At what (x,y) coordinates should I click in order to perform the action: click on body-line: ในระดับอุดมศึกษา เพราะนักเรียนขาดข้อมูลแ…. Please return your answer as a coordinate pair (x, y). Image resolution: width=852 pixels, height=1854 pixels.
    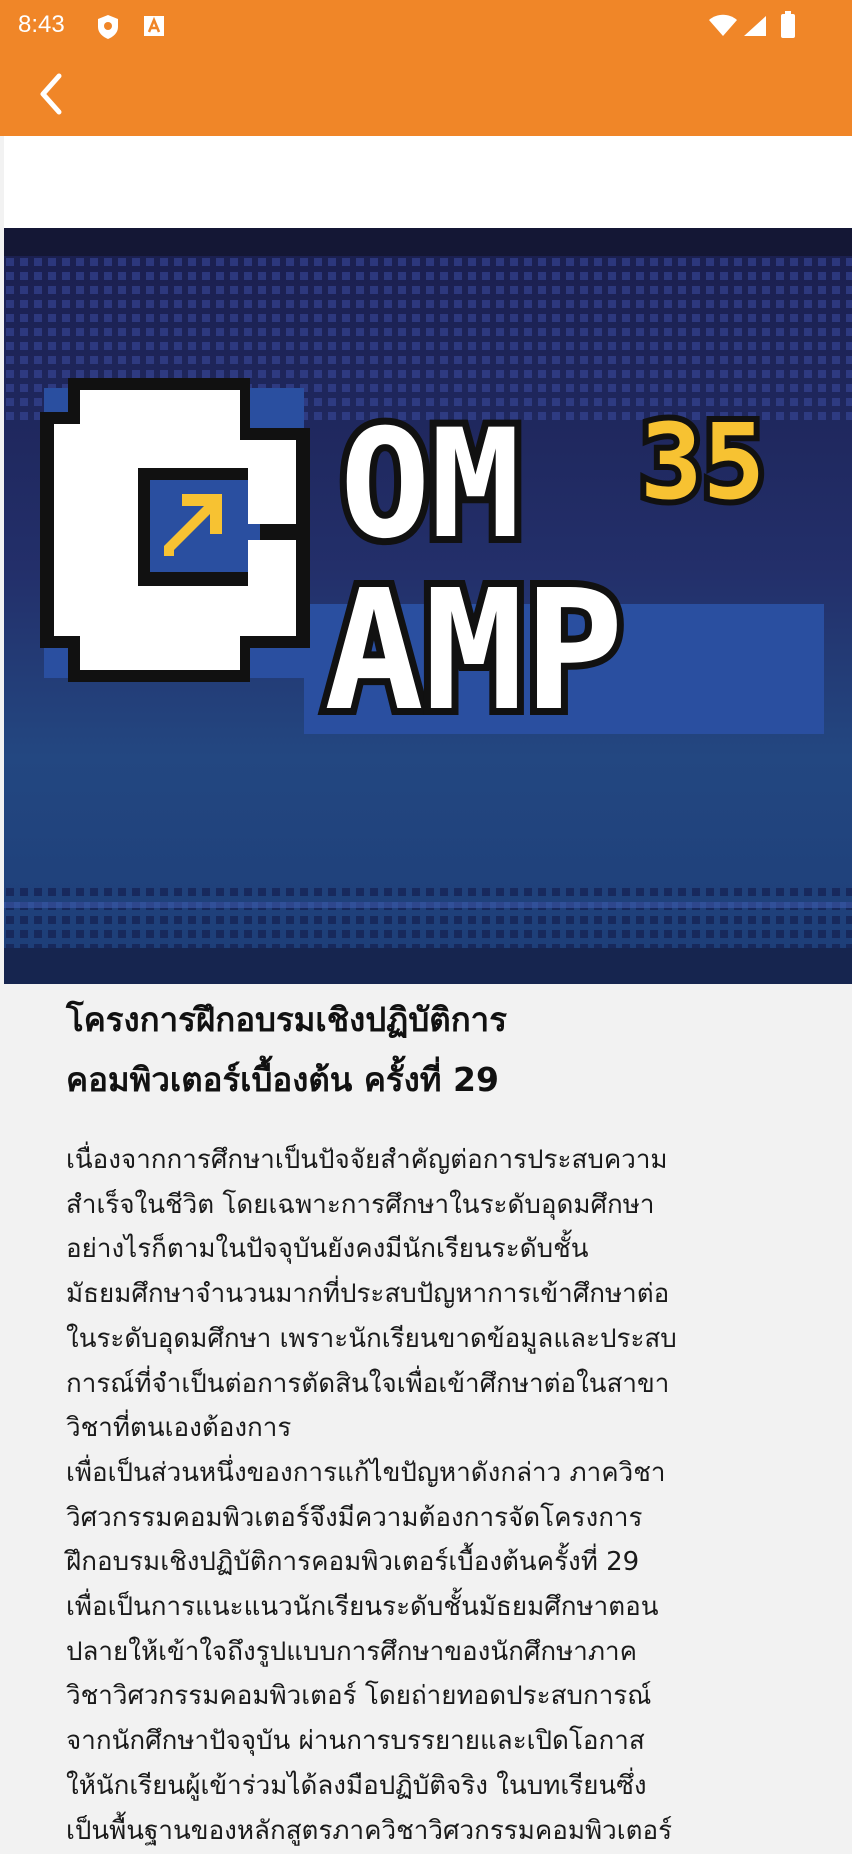
    Looking at the image, I should click on (371, 1338).